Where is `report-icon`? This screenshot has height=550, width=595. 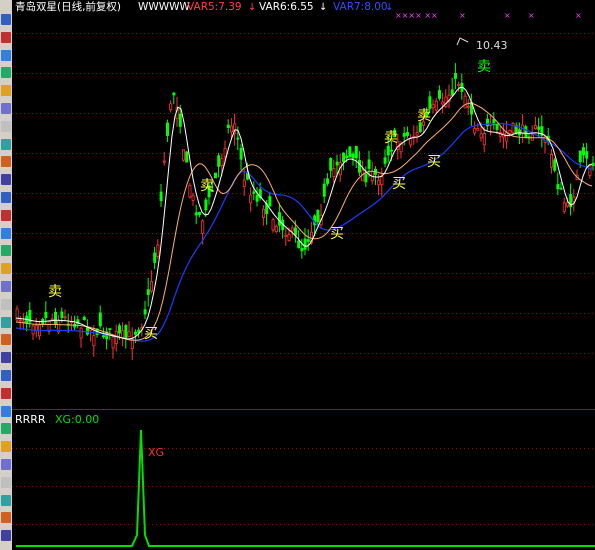
report-icon is located at coordinates (6, 126).